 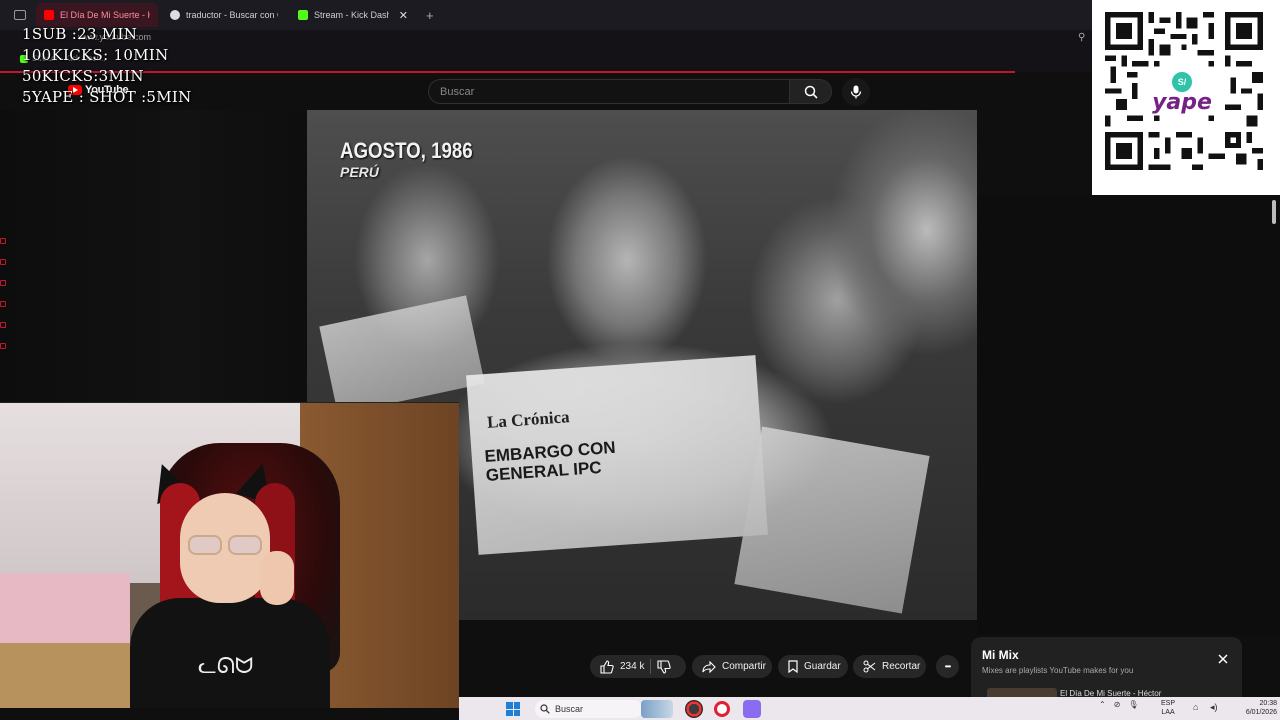 I want to click on cat-print-icon: ᓚᘏᗢ, so click(x=226, y=665).